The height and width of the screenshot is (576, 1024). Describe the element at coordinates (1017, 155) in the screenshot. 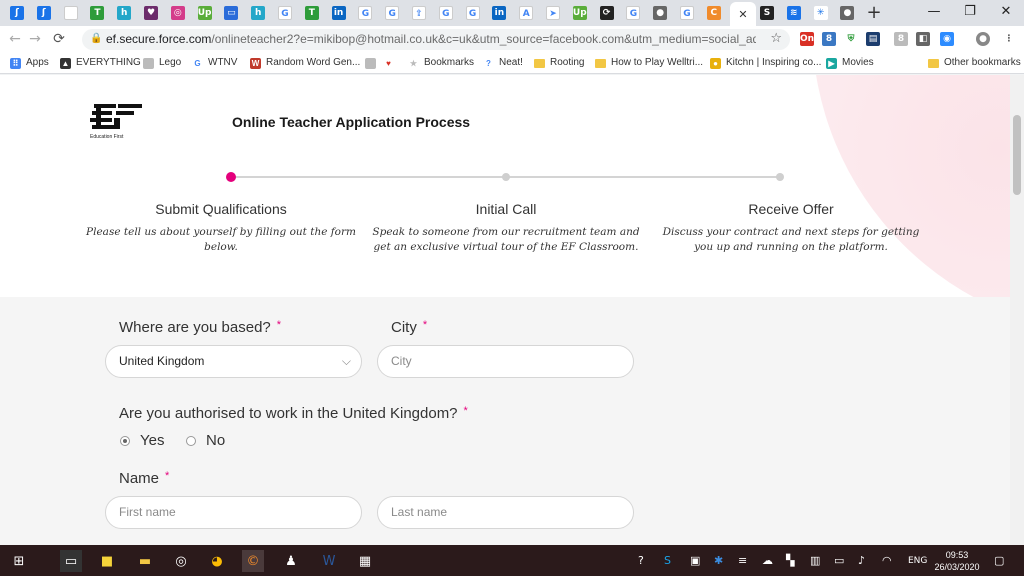

I see `scrollbar-thumb` at that location.